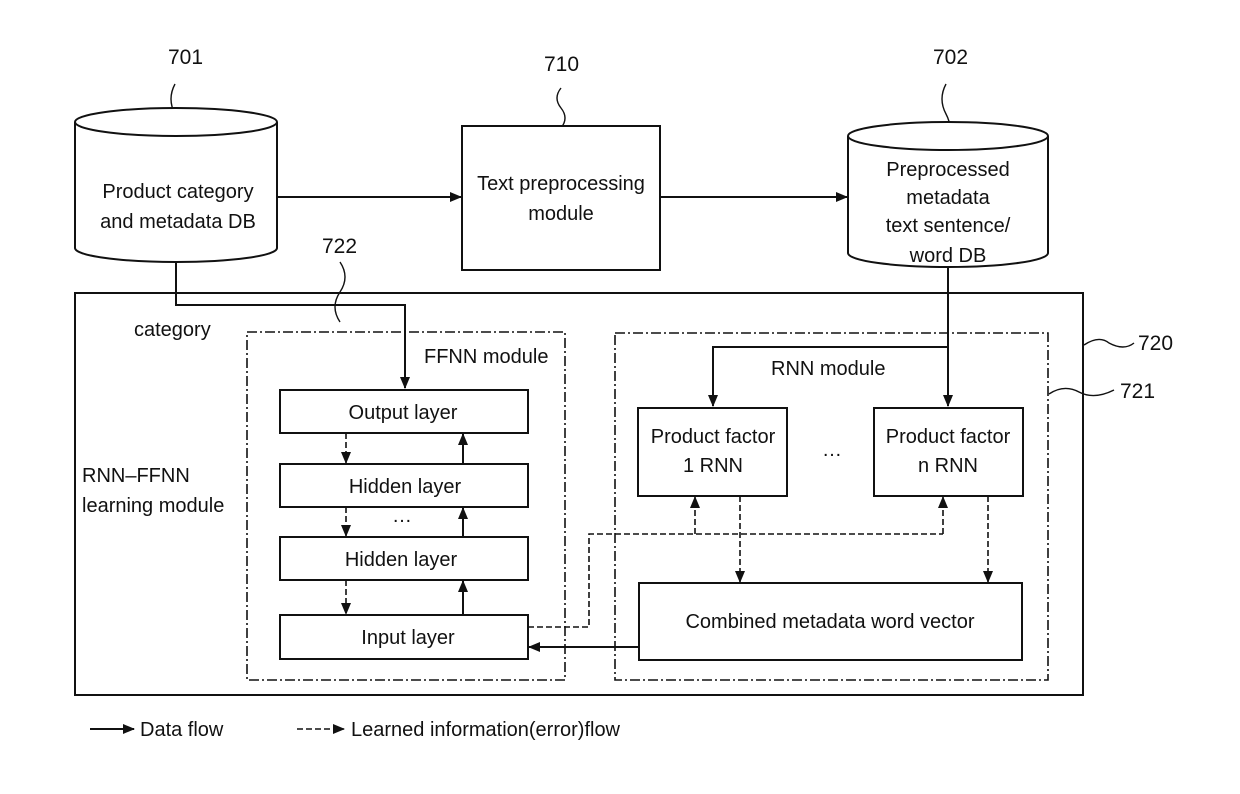  I want to click on ref-702: 702, so click(950, 57).